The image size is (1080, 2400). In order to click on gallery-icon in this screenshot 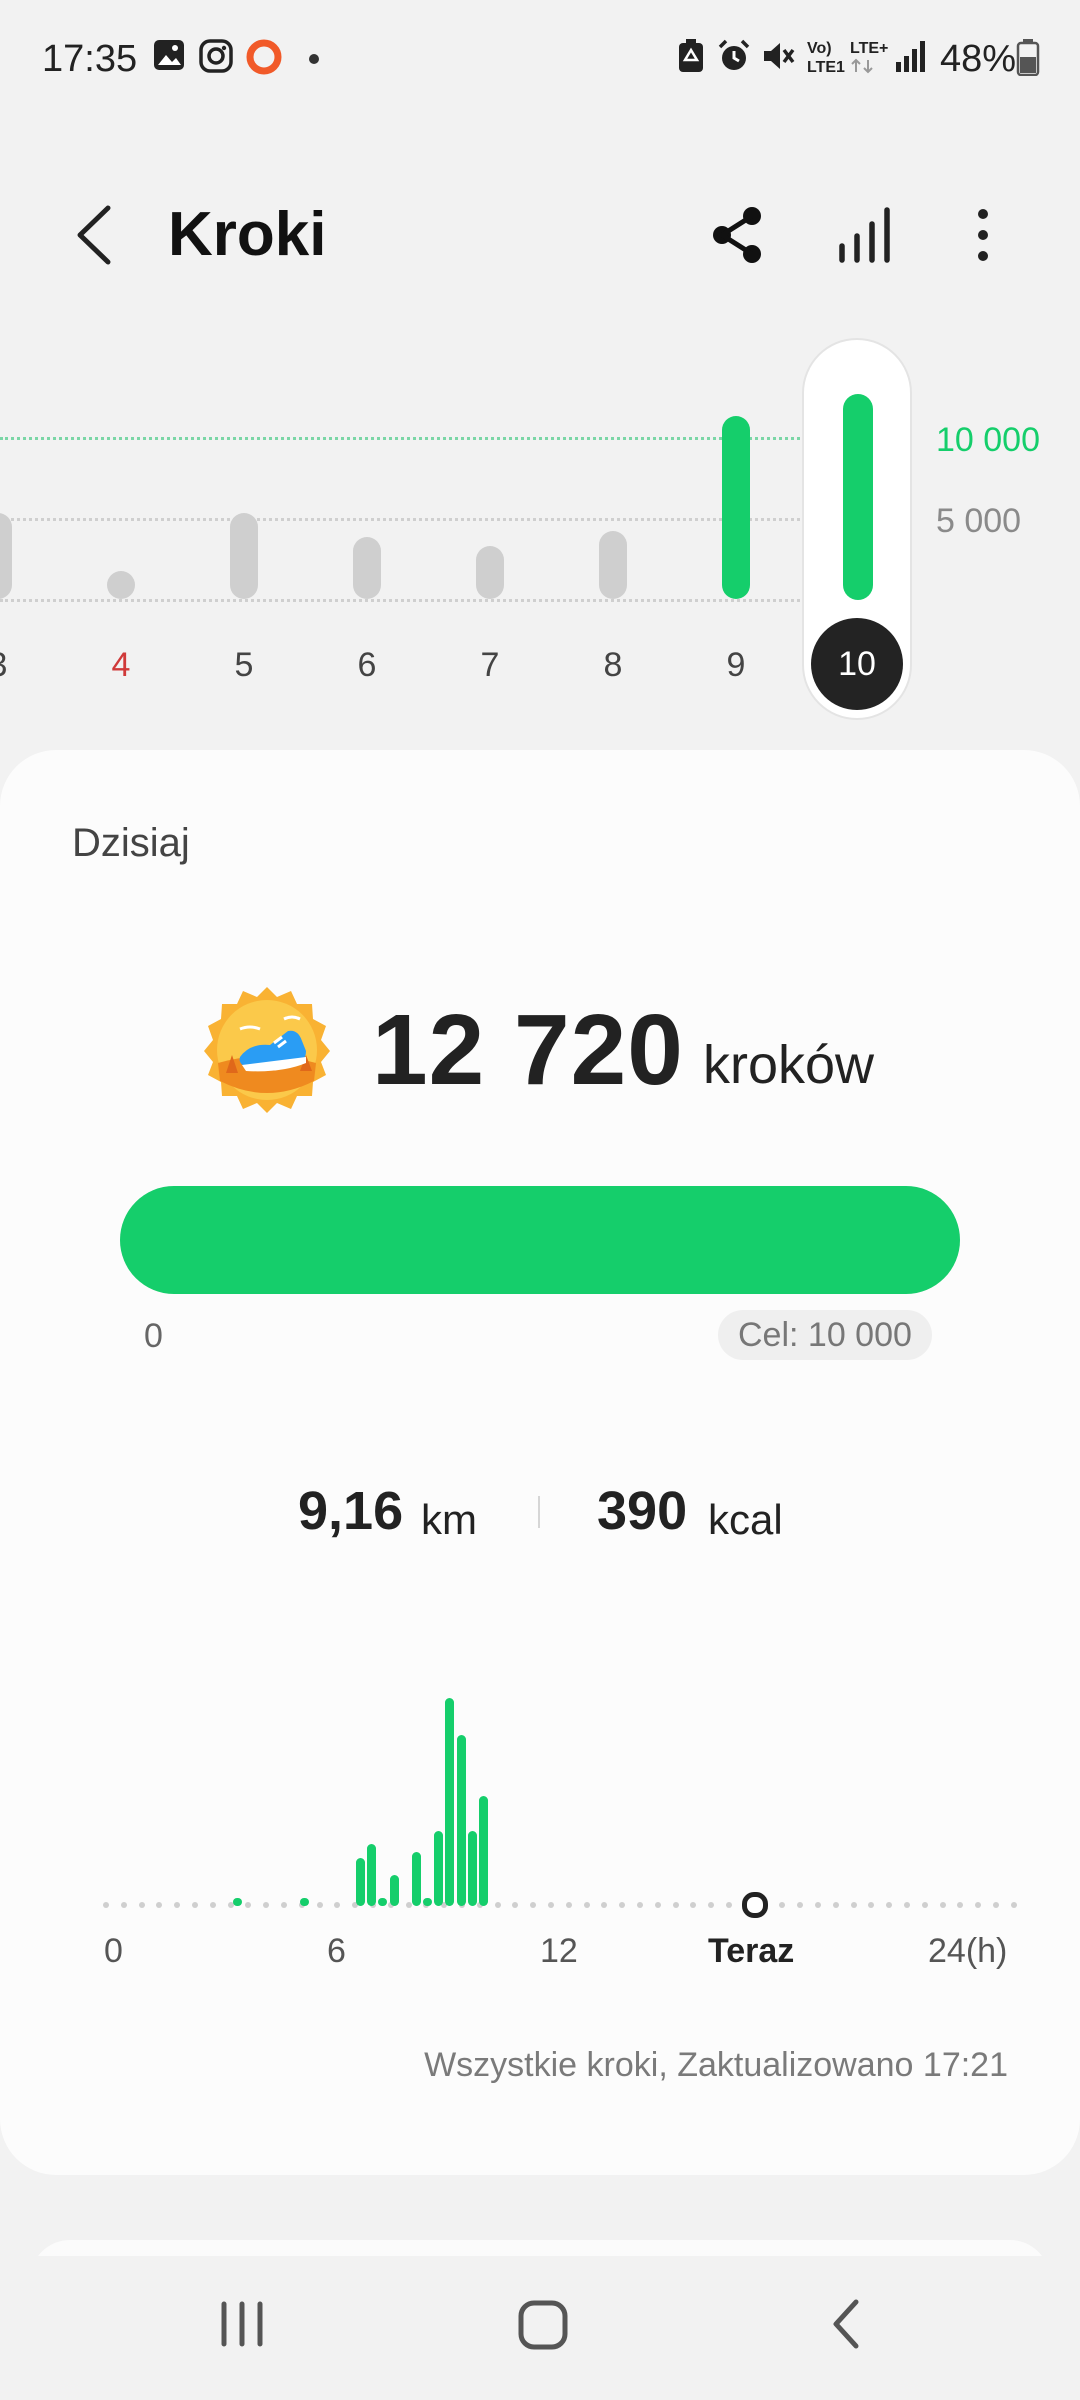, I will do `click(169, 57)`.